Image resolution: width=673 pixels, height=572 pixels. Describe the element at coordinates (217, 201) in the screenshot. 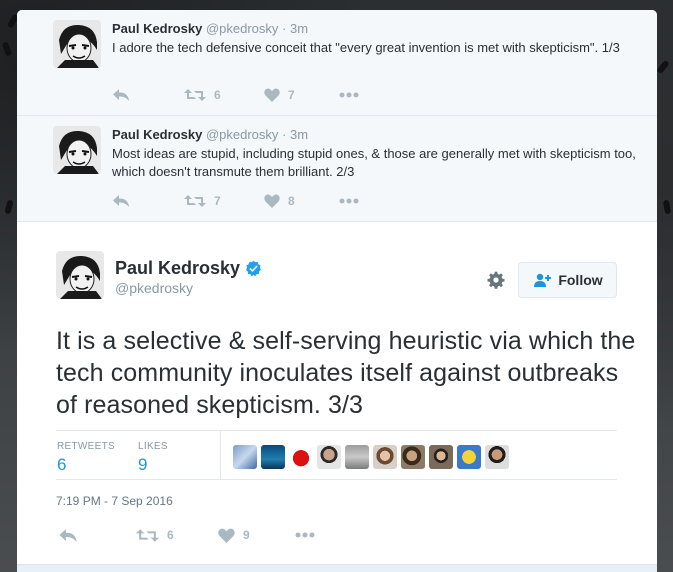

I see `retweet-count: 7` at that location.